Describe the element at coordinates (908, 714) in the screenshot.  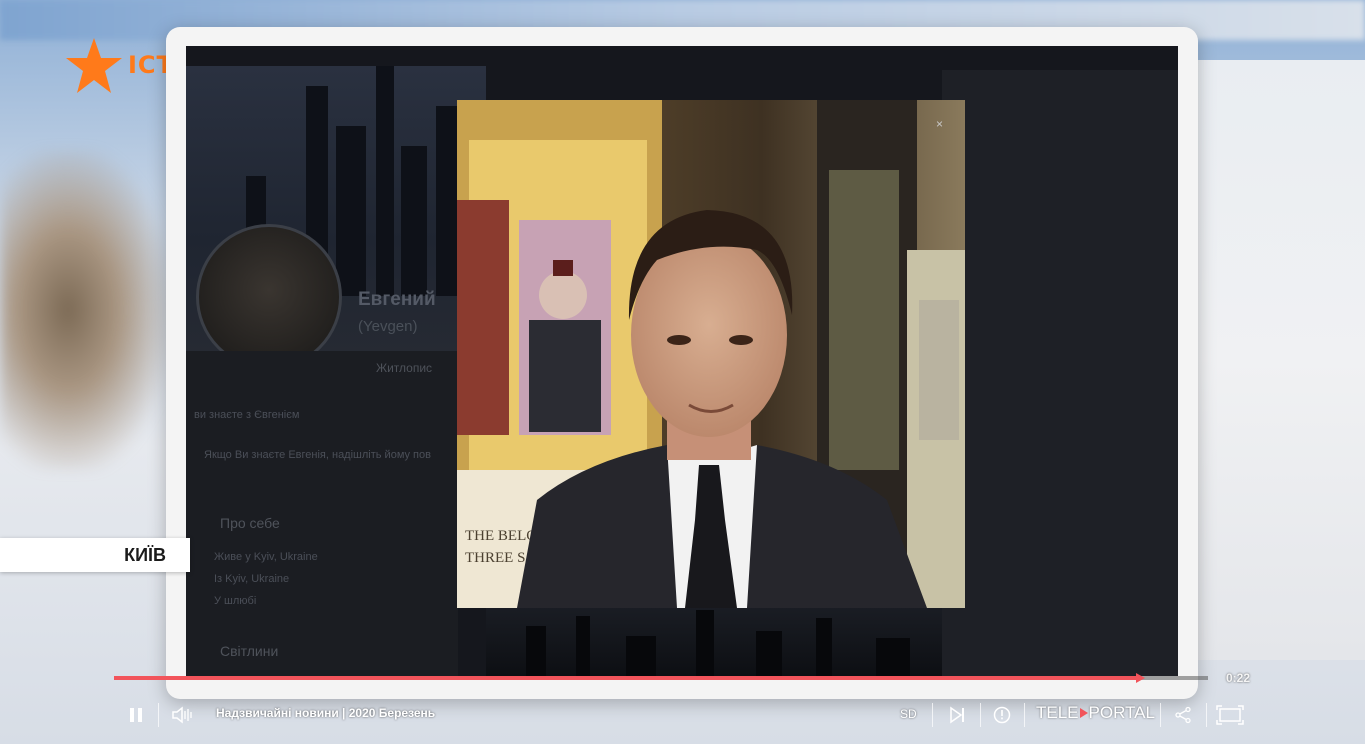
I see `quality-toggle: SD` at that location.